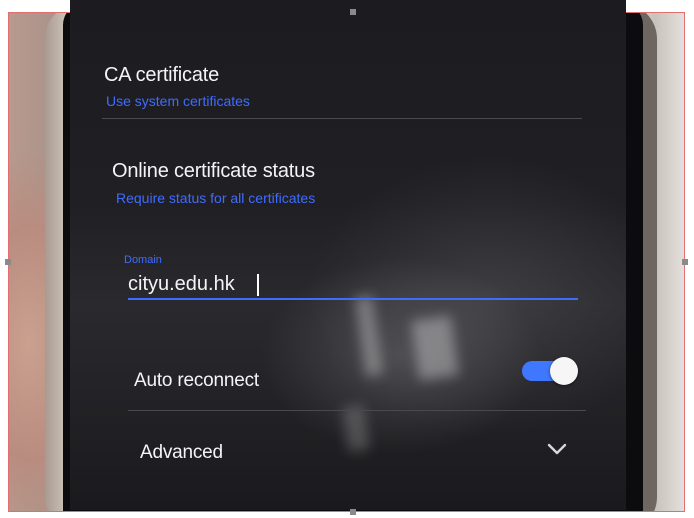  I want to click on advanced-label: Advanced, so click(181, 452).